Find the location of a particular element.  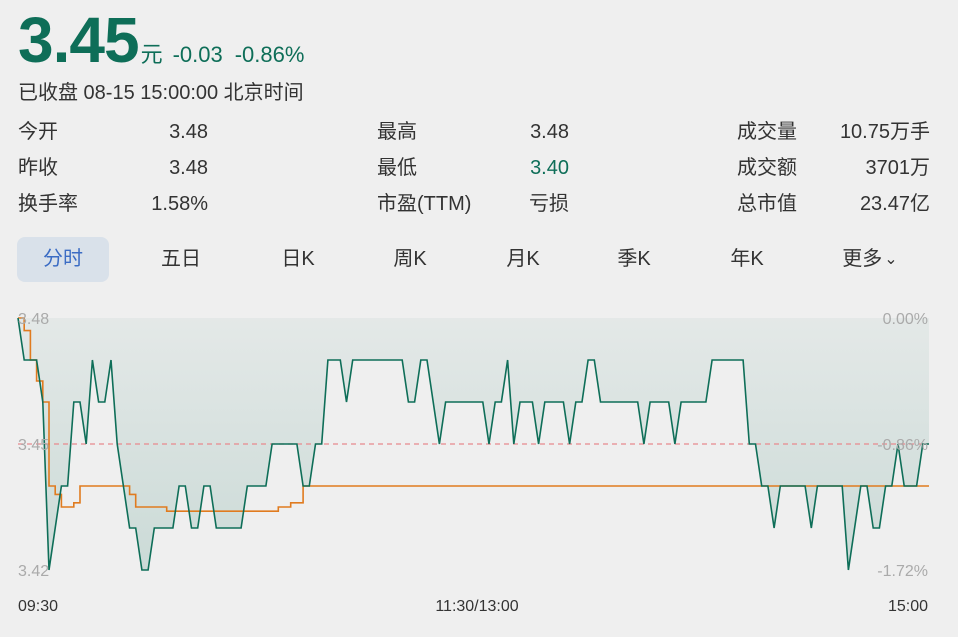

stats-row: 今开 3.48 最高 3.48 成交量 10.75万手 is located at coordinates (474, 134).